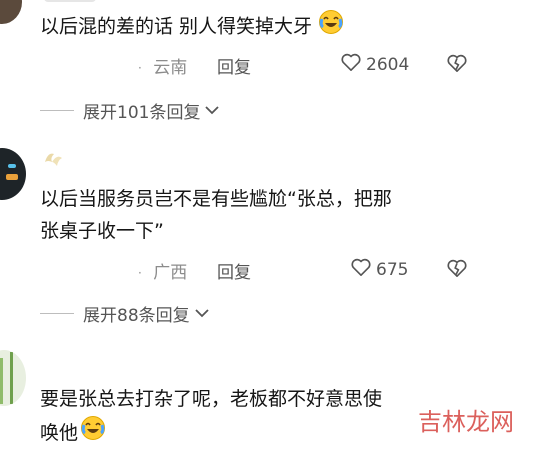  What do you see at coordinates (216, 199) in the screenshot?
I see `comment-line: 以后当服务员岂不是有些尴尬“张总，把那` at bounding box center [216, 199].